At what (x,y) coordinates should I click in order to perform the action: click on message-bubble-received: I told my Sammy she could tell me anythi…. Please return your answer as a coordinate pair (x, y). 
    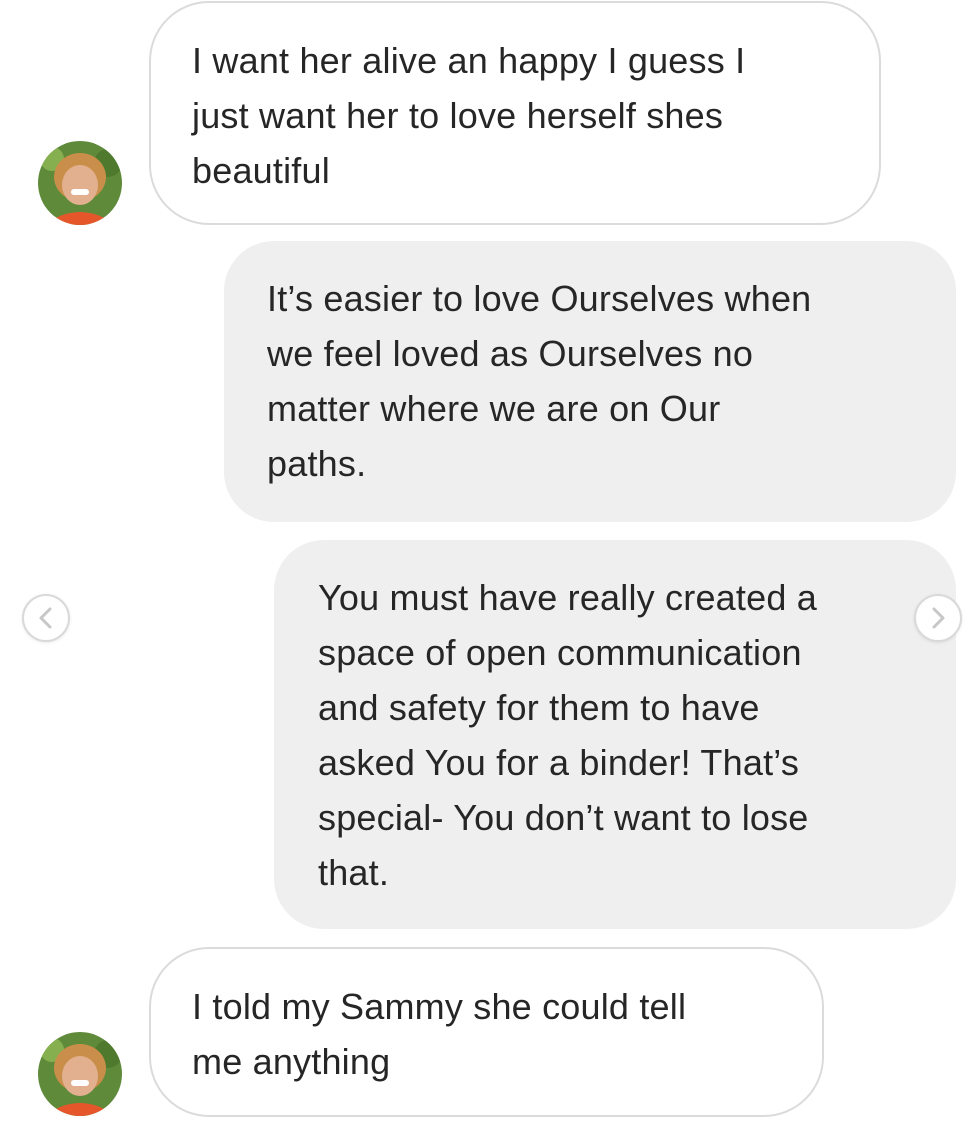
    Looking at the image, I should click on (486, 1032).